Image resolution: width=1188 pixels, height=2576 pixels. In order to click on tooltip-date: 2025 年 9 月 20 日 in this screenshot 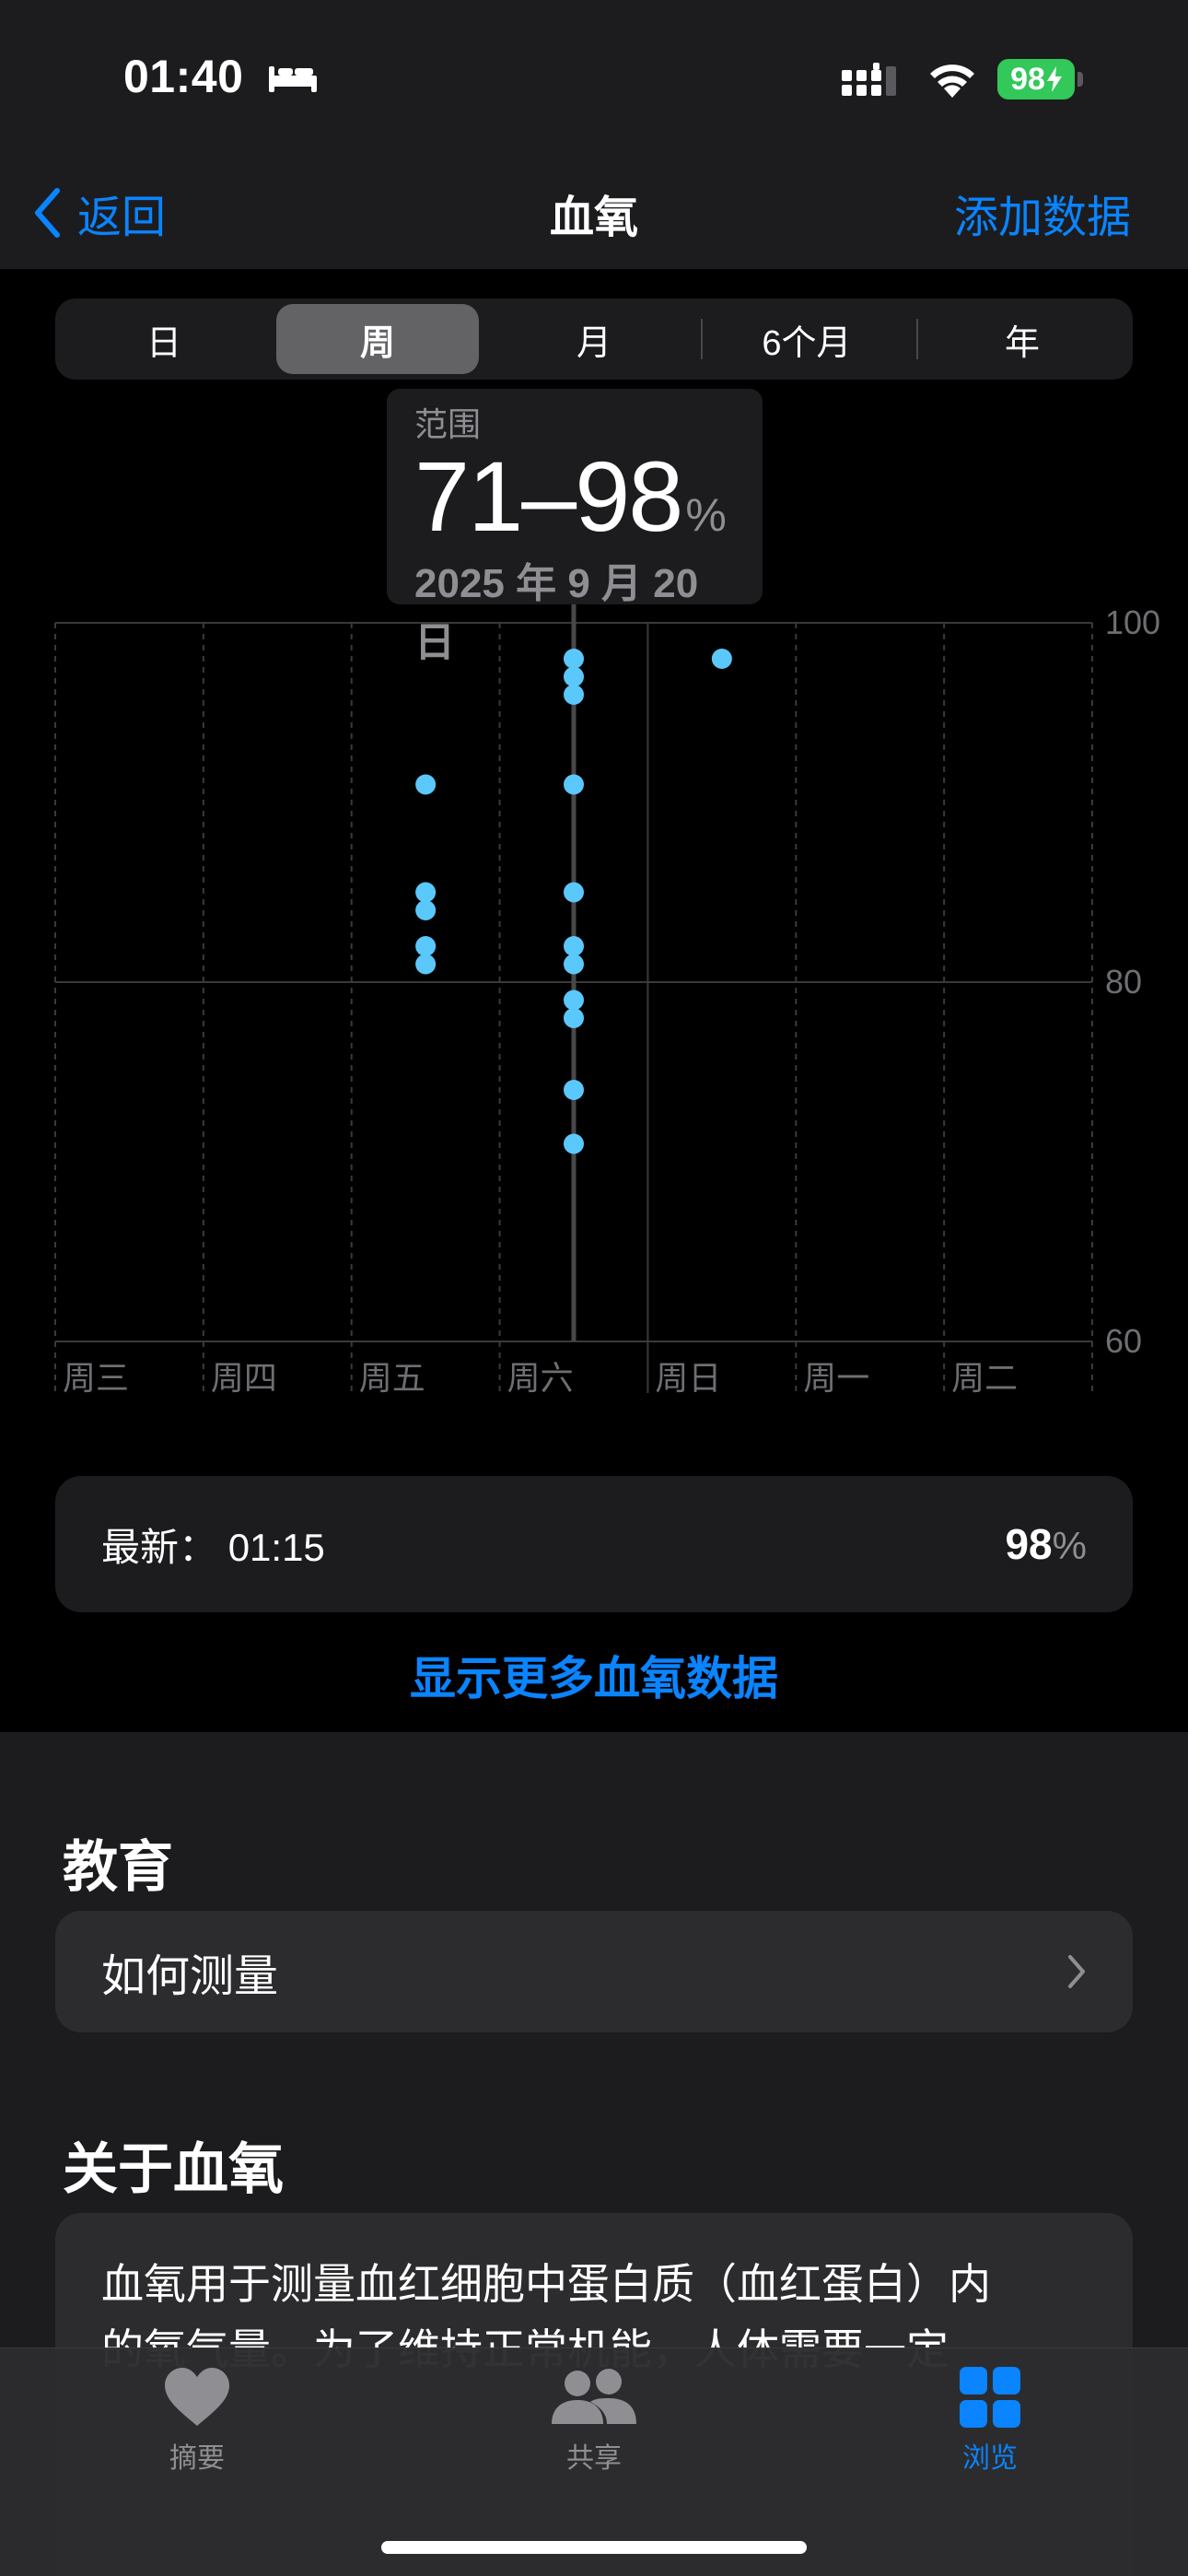, I will do `click(556, 613)`.